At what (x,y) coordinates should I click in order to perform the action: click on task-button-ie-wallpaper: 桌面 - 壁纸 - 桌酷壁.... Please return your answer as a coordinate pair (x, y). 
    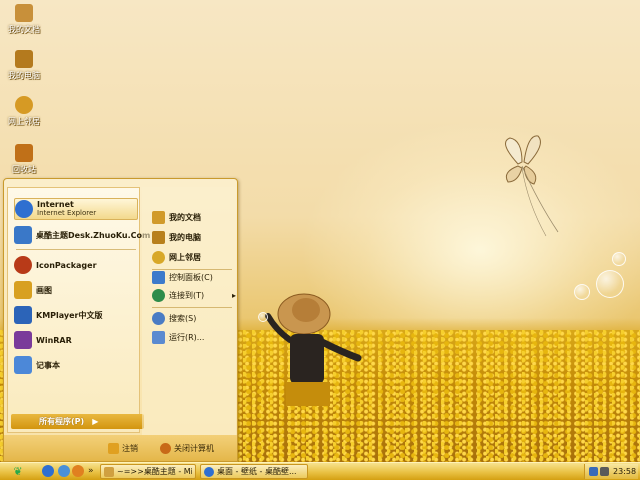
    Looking at the image, I should click on (254, 471).